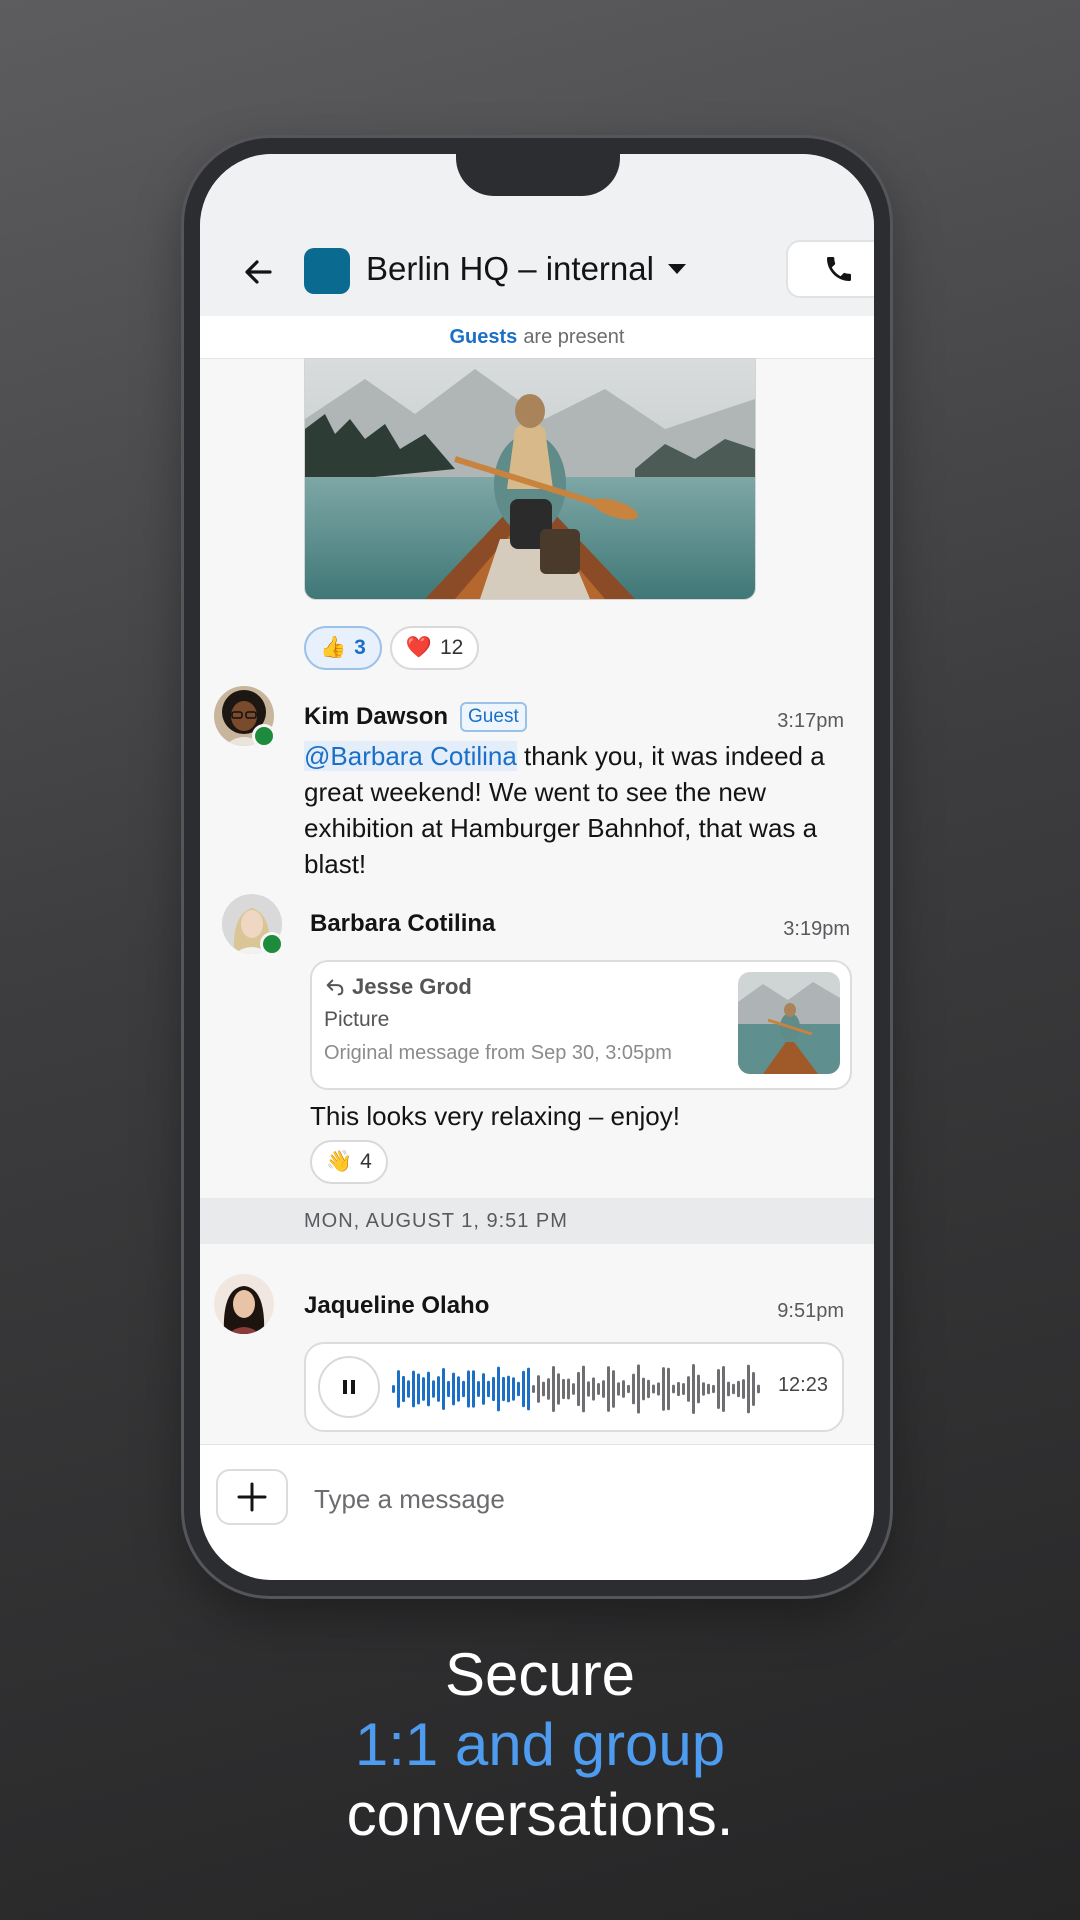 This screenshot has height=1920, width=1080. Describe the element at coordinates (434, 648) in the screenshot. I see `reaction-heart: ❤️ 12` at that location.